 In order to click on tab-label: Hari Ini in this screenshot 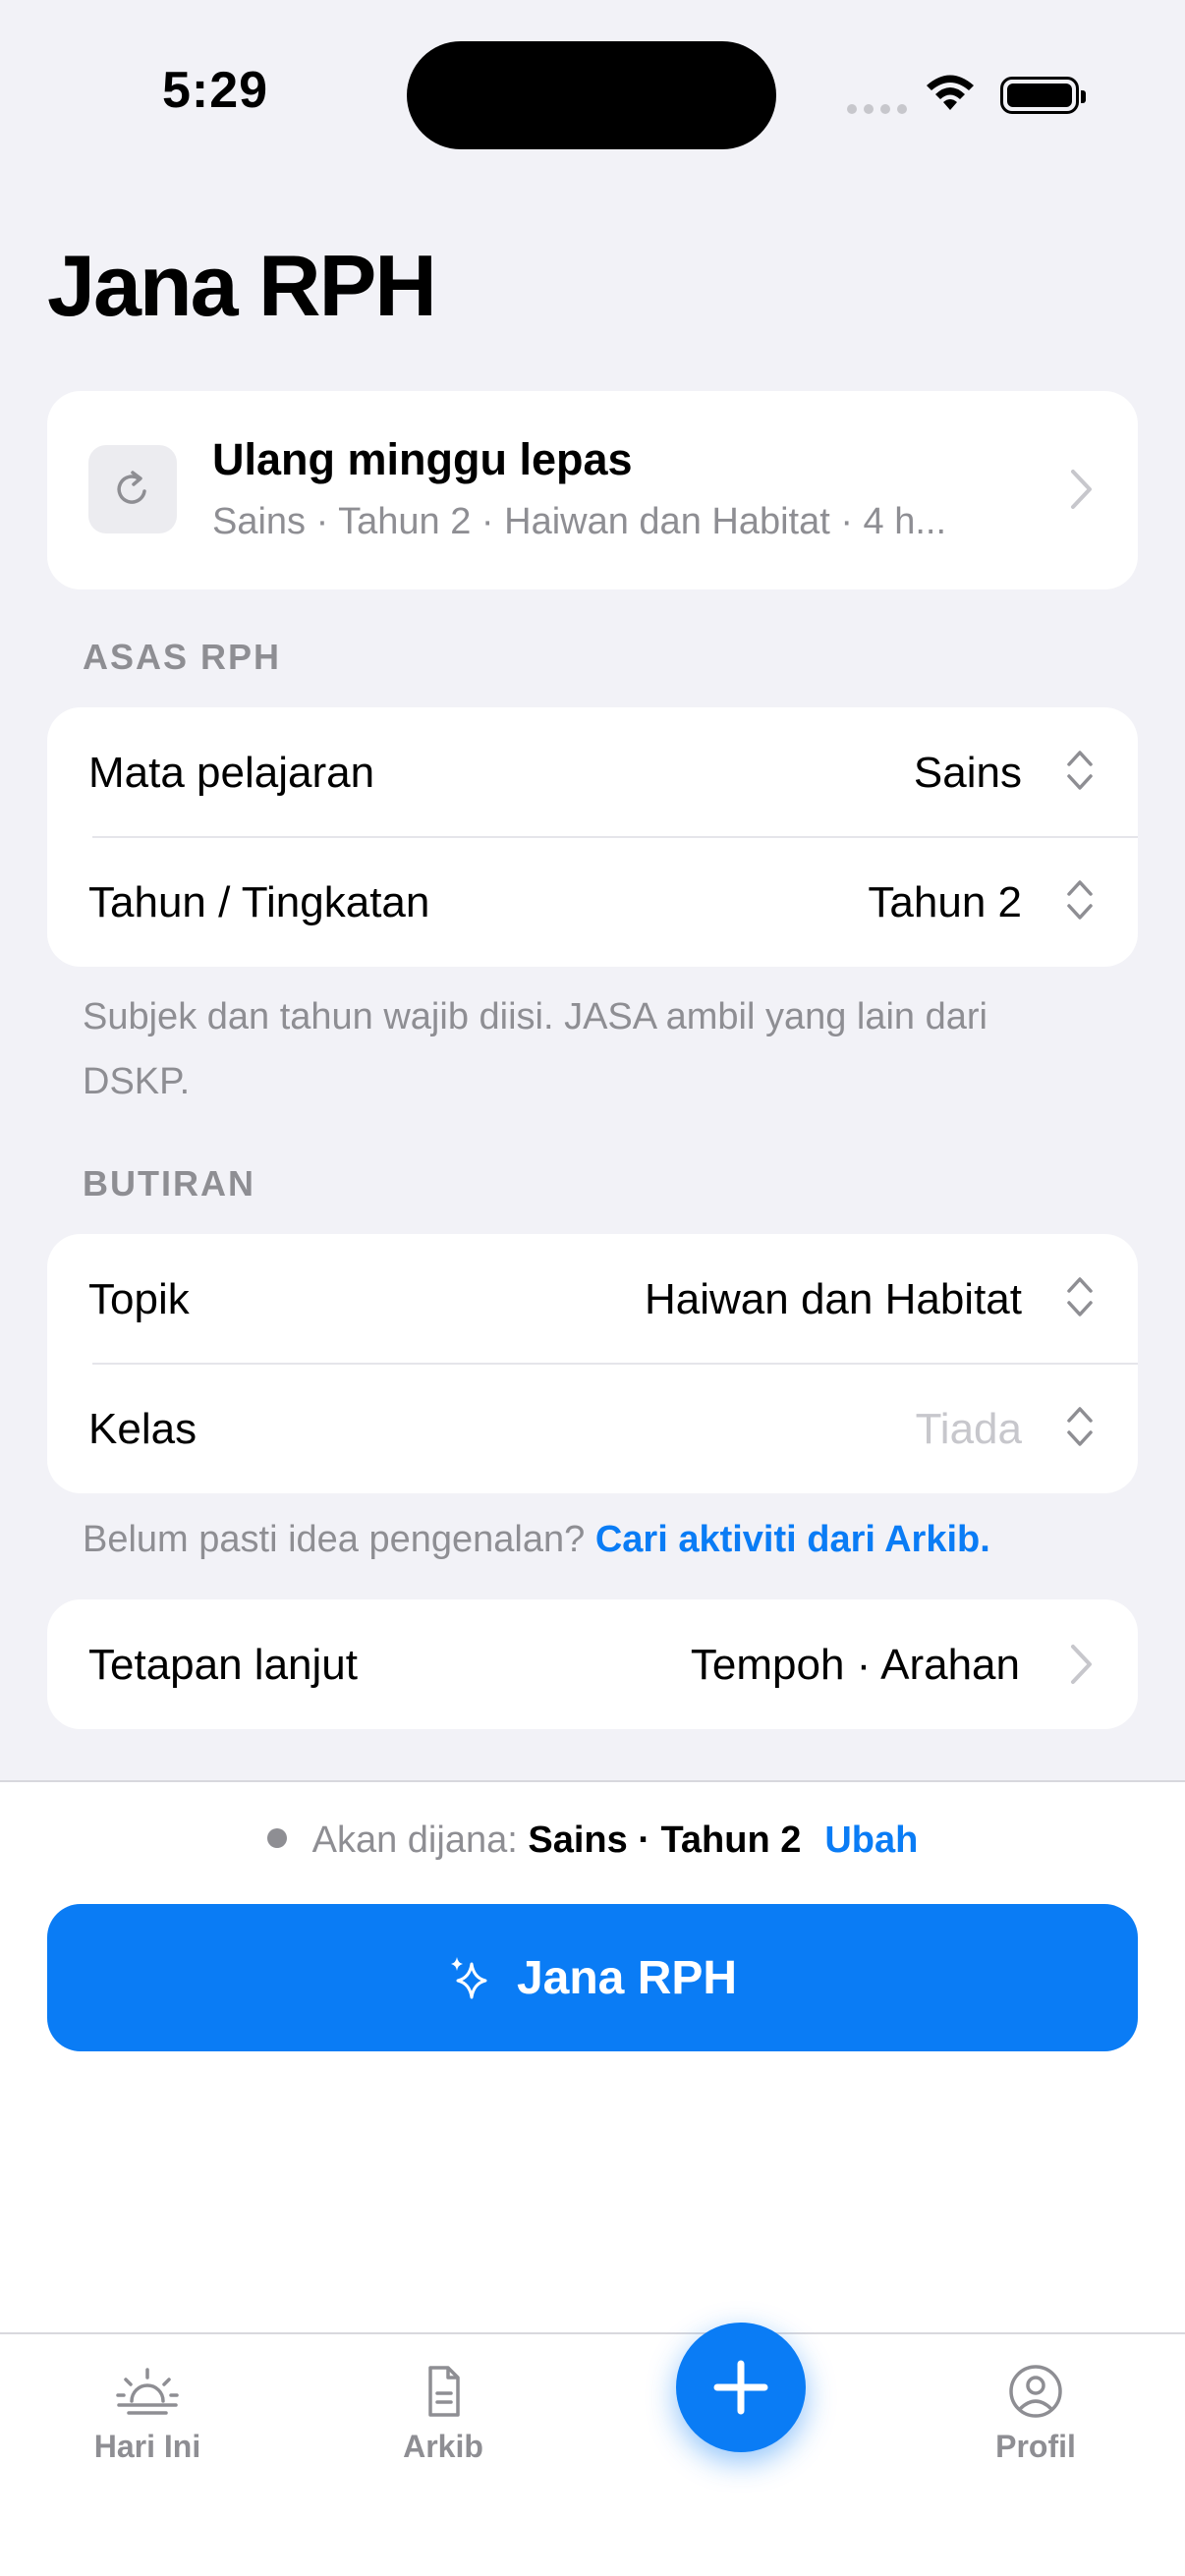, I will do `click(147, 2446)`.